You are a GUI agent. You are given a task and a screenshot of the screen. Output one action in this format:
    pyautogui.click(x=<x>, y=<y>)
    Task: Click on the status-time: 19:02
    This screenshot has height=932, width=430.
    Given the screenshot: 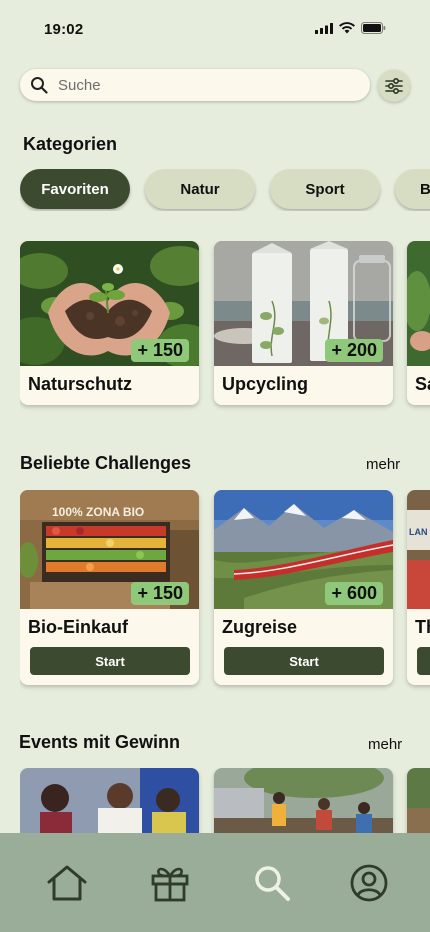 What is the action you would take?
    pyautogui.click(x=64, y=29)
    